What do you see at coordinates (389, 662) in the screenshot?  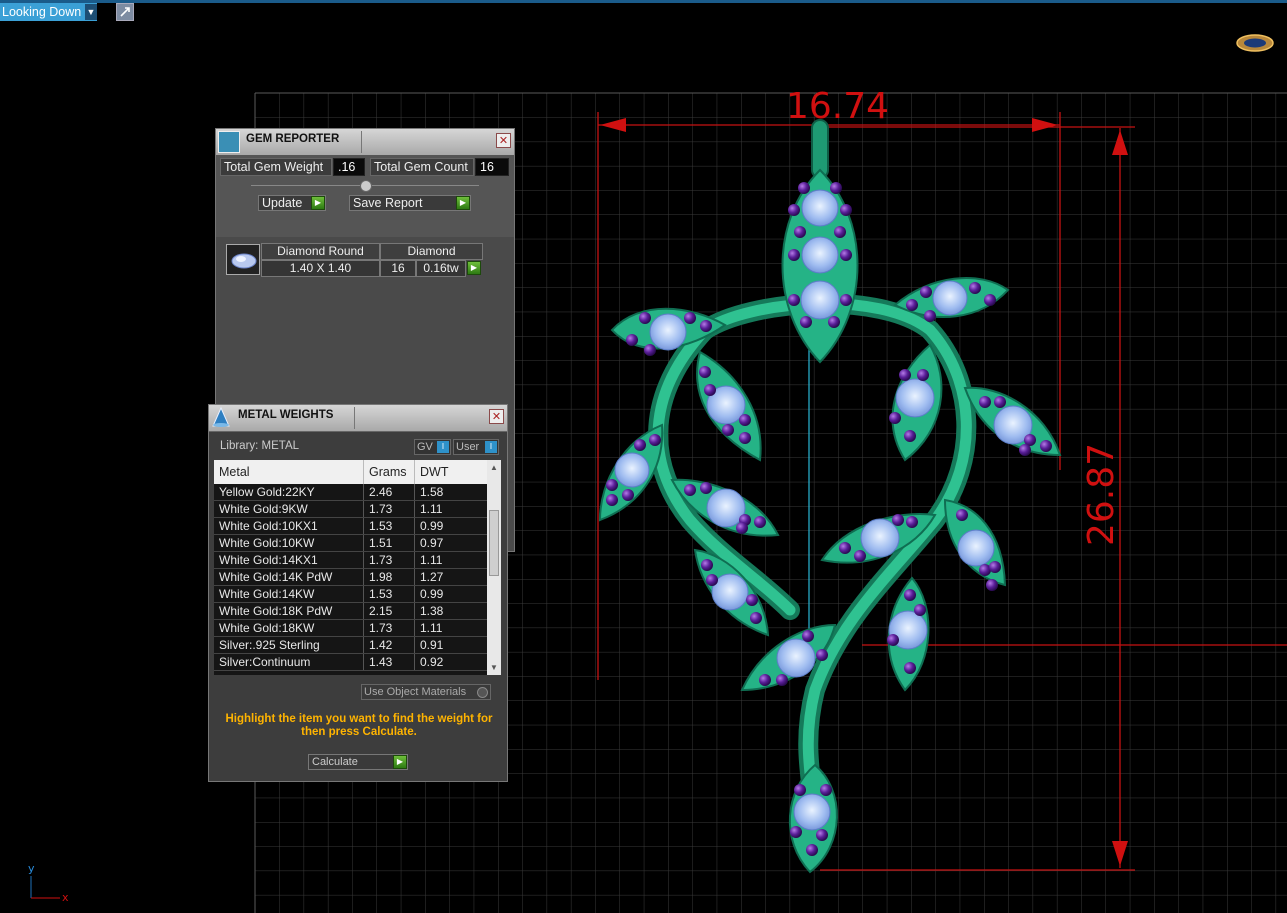 I see `grams-cell: 1.43` at bounding box center [389, 662].